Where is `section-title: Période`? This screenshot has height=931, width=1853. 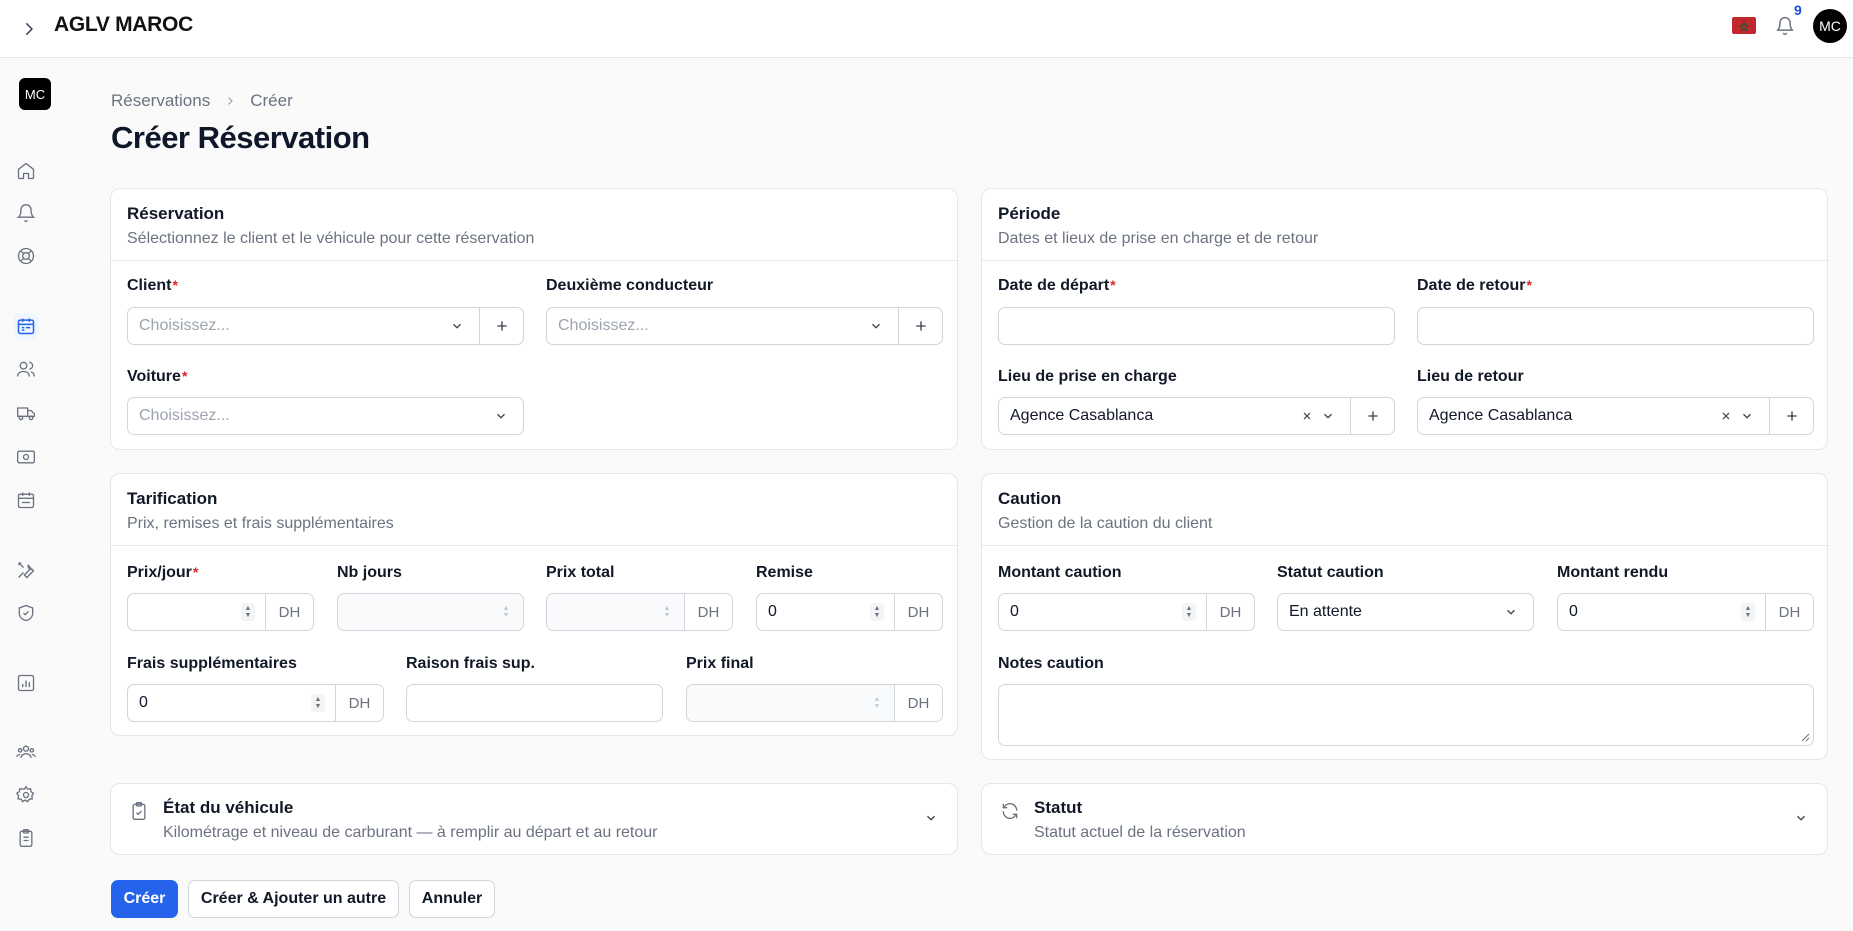
section-title: Période is located at coordinates (1029, 213).